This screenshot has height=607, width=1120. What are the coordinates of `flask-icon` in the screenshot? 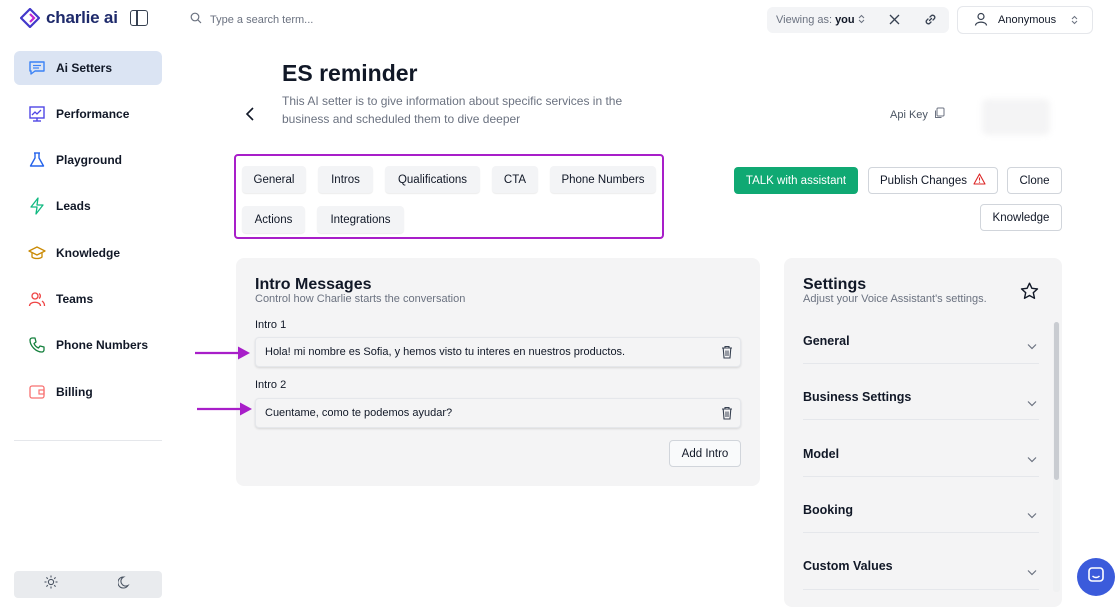 It's located at (37, 160).